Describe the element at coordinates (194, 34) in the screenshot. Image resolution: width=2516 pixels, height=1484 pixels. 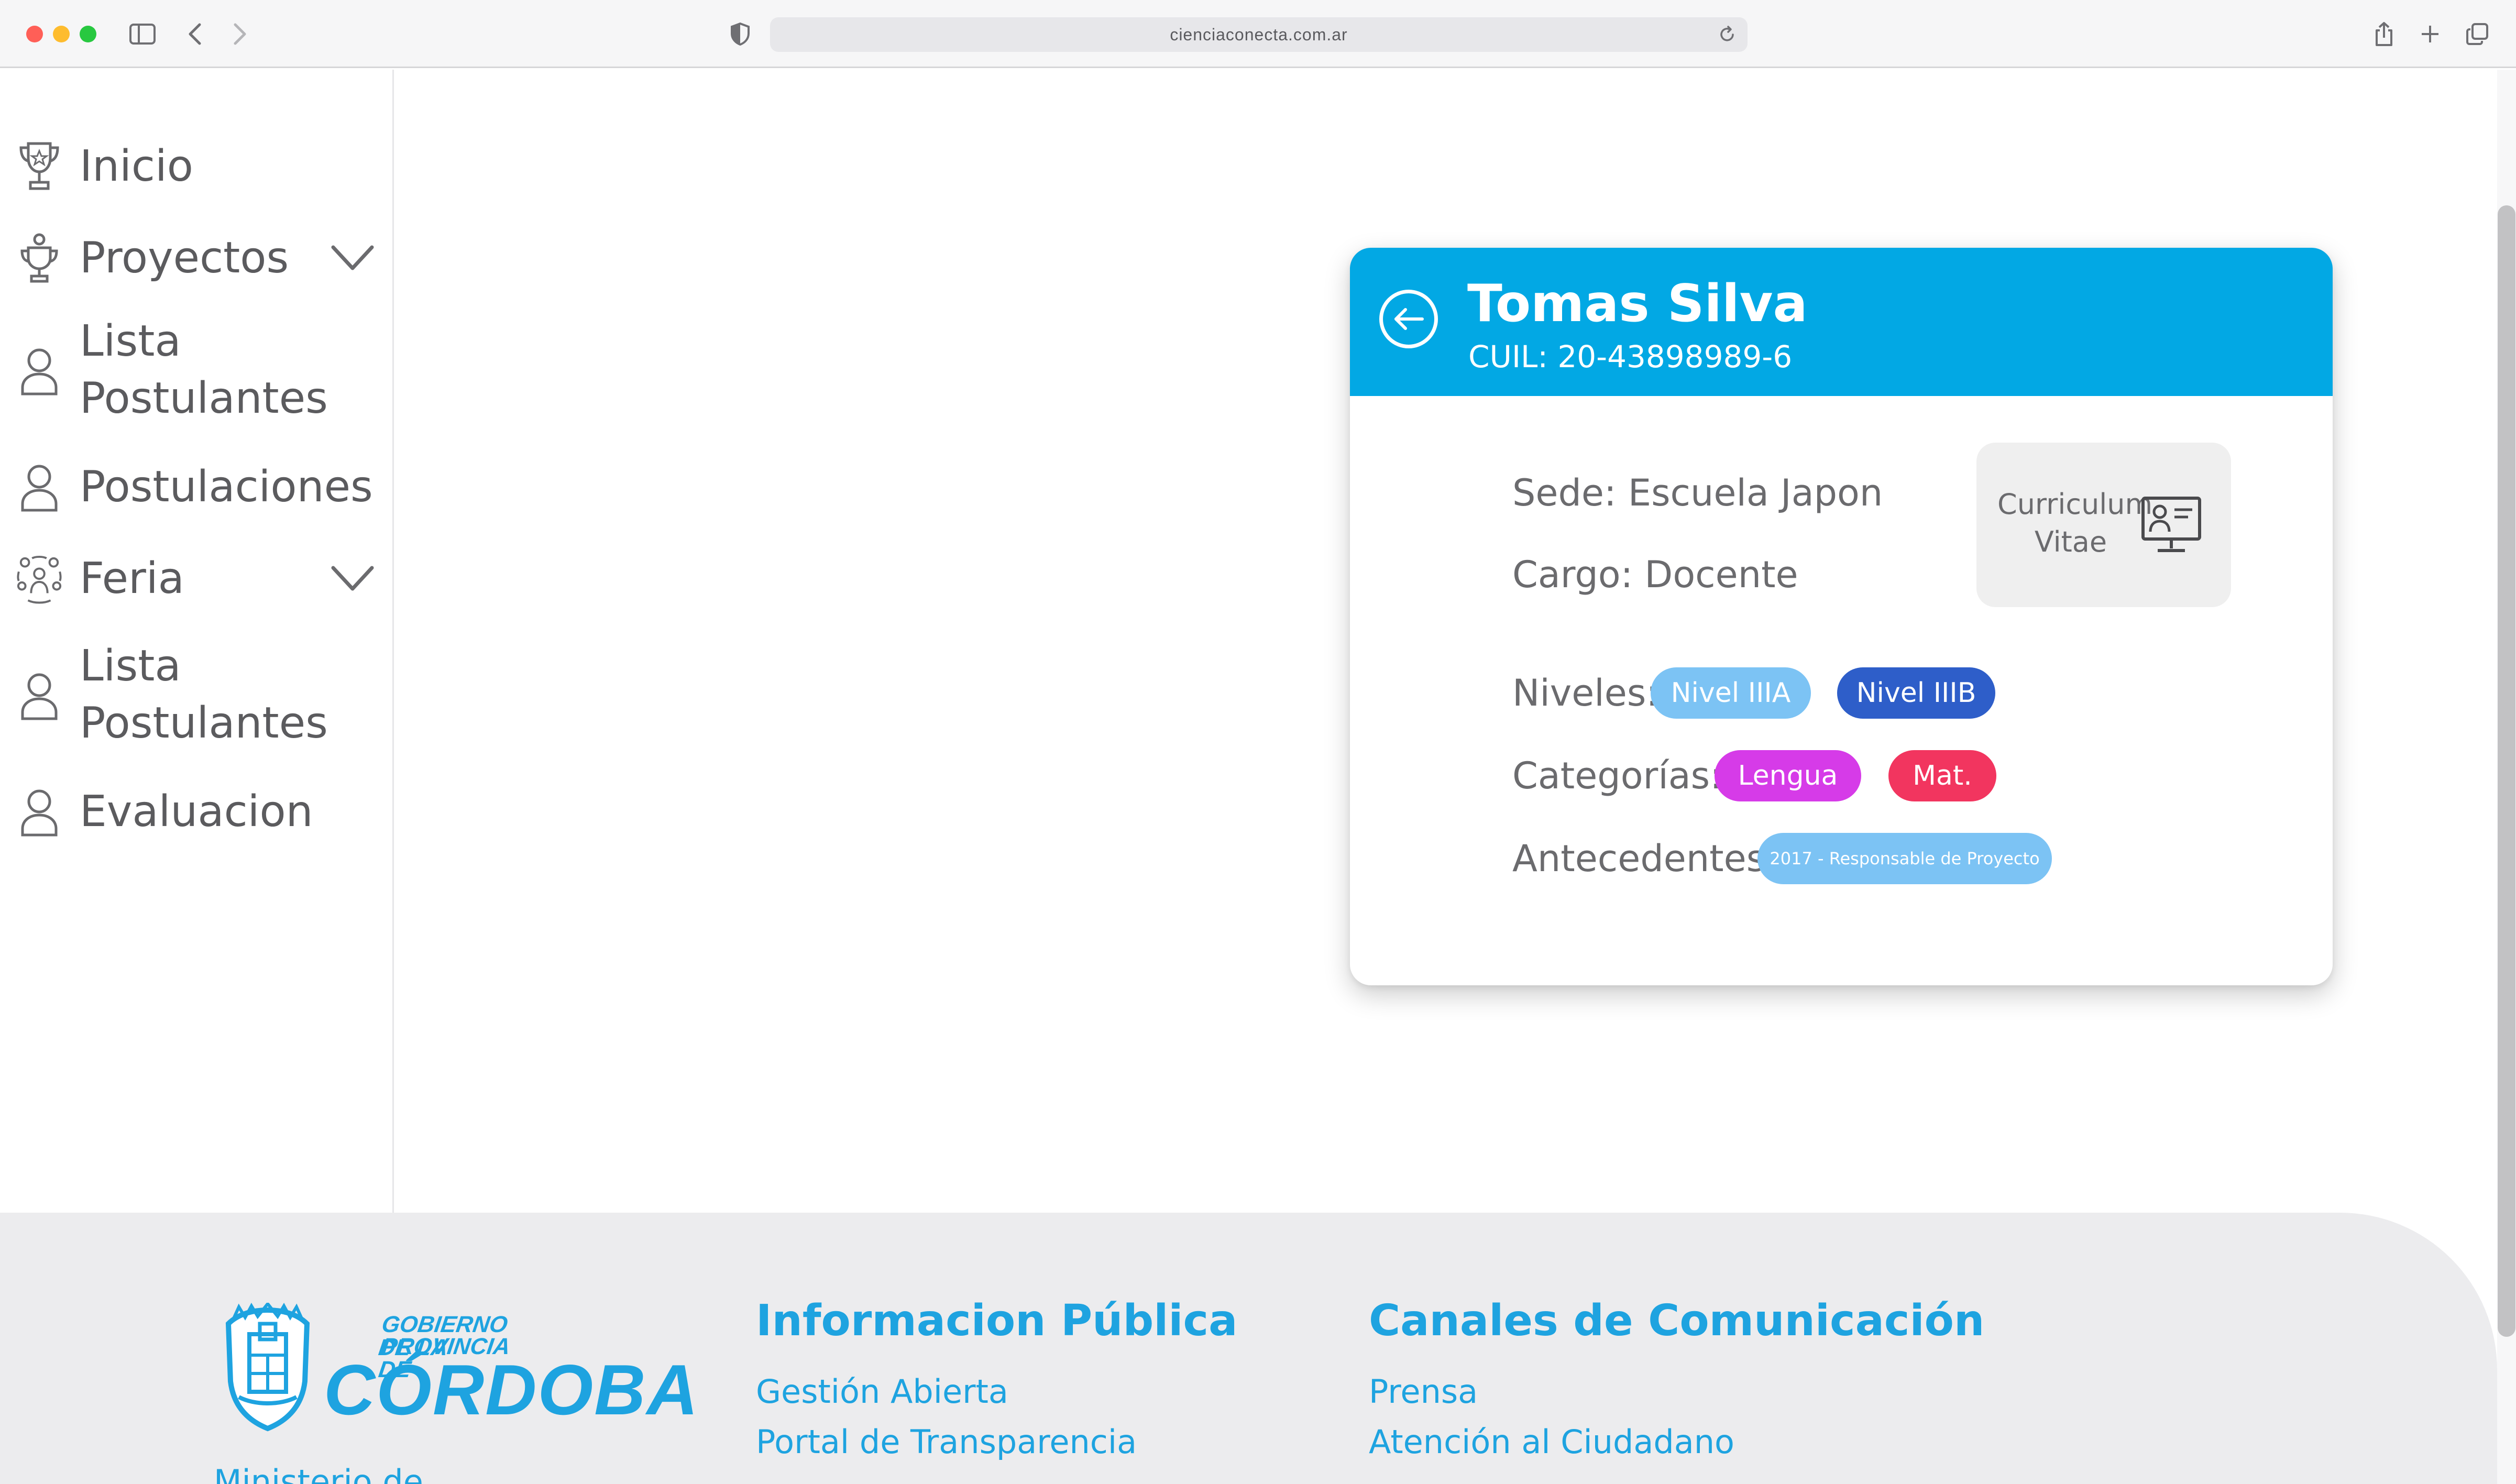
I see `back-nav-icon` at that location.